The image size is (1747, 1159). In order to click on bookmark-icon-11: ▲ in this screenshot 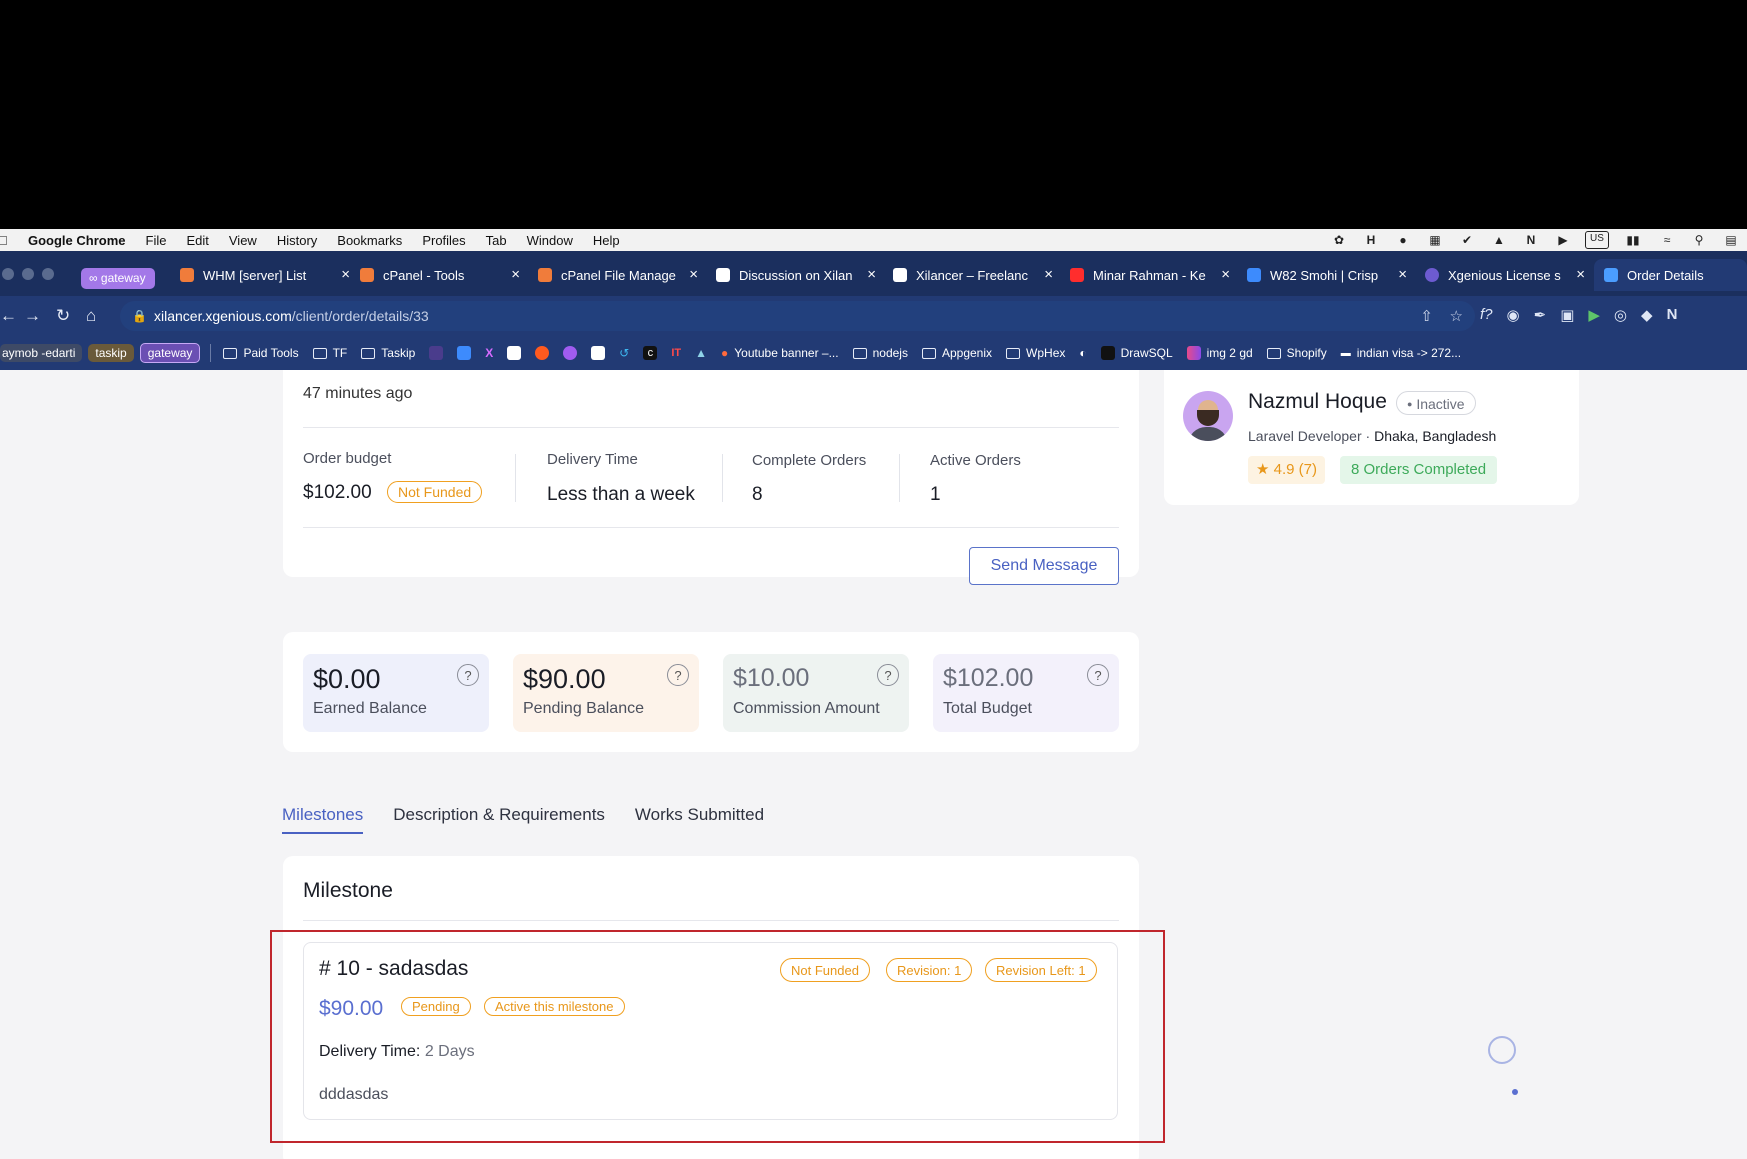, I will do `click(701, 353)`.